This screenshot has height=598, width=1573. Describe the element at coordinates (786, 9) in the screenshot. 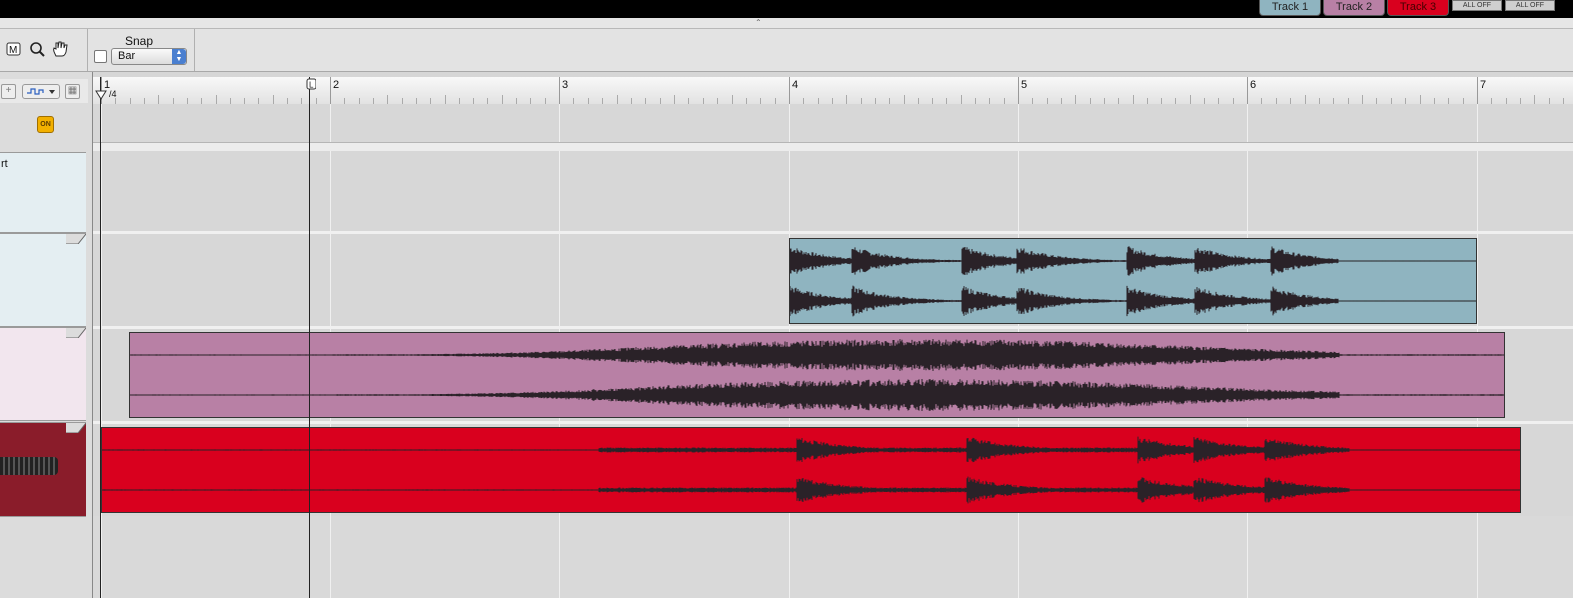

I see `top-bar: Track 1 Track 2 Track 3 ALL OFF ALL OFF` at that location.